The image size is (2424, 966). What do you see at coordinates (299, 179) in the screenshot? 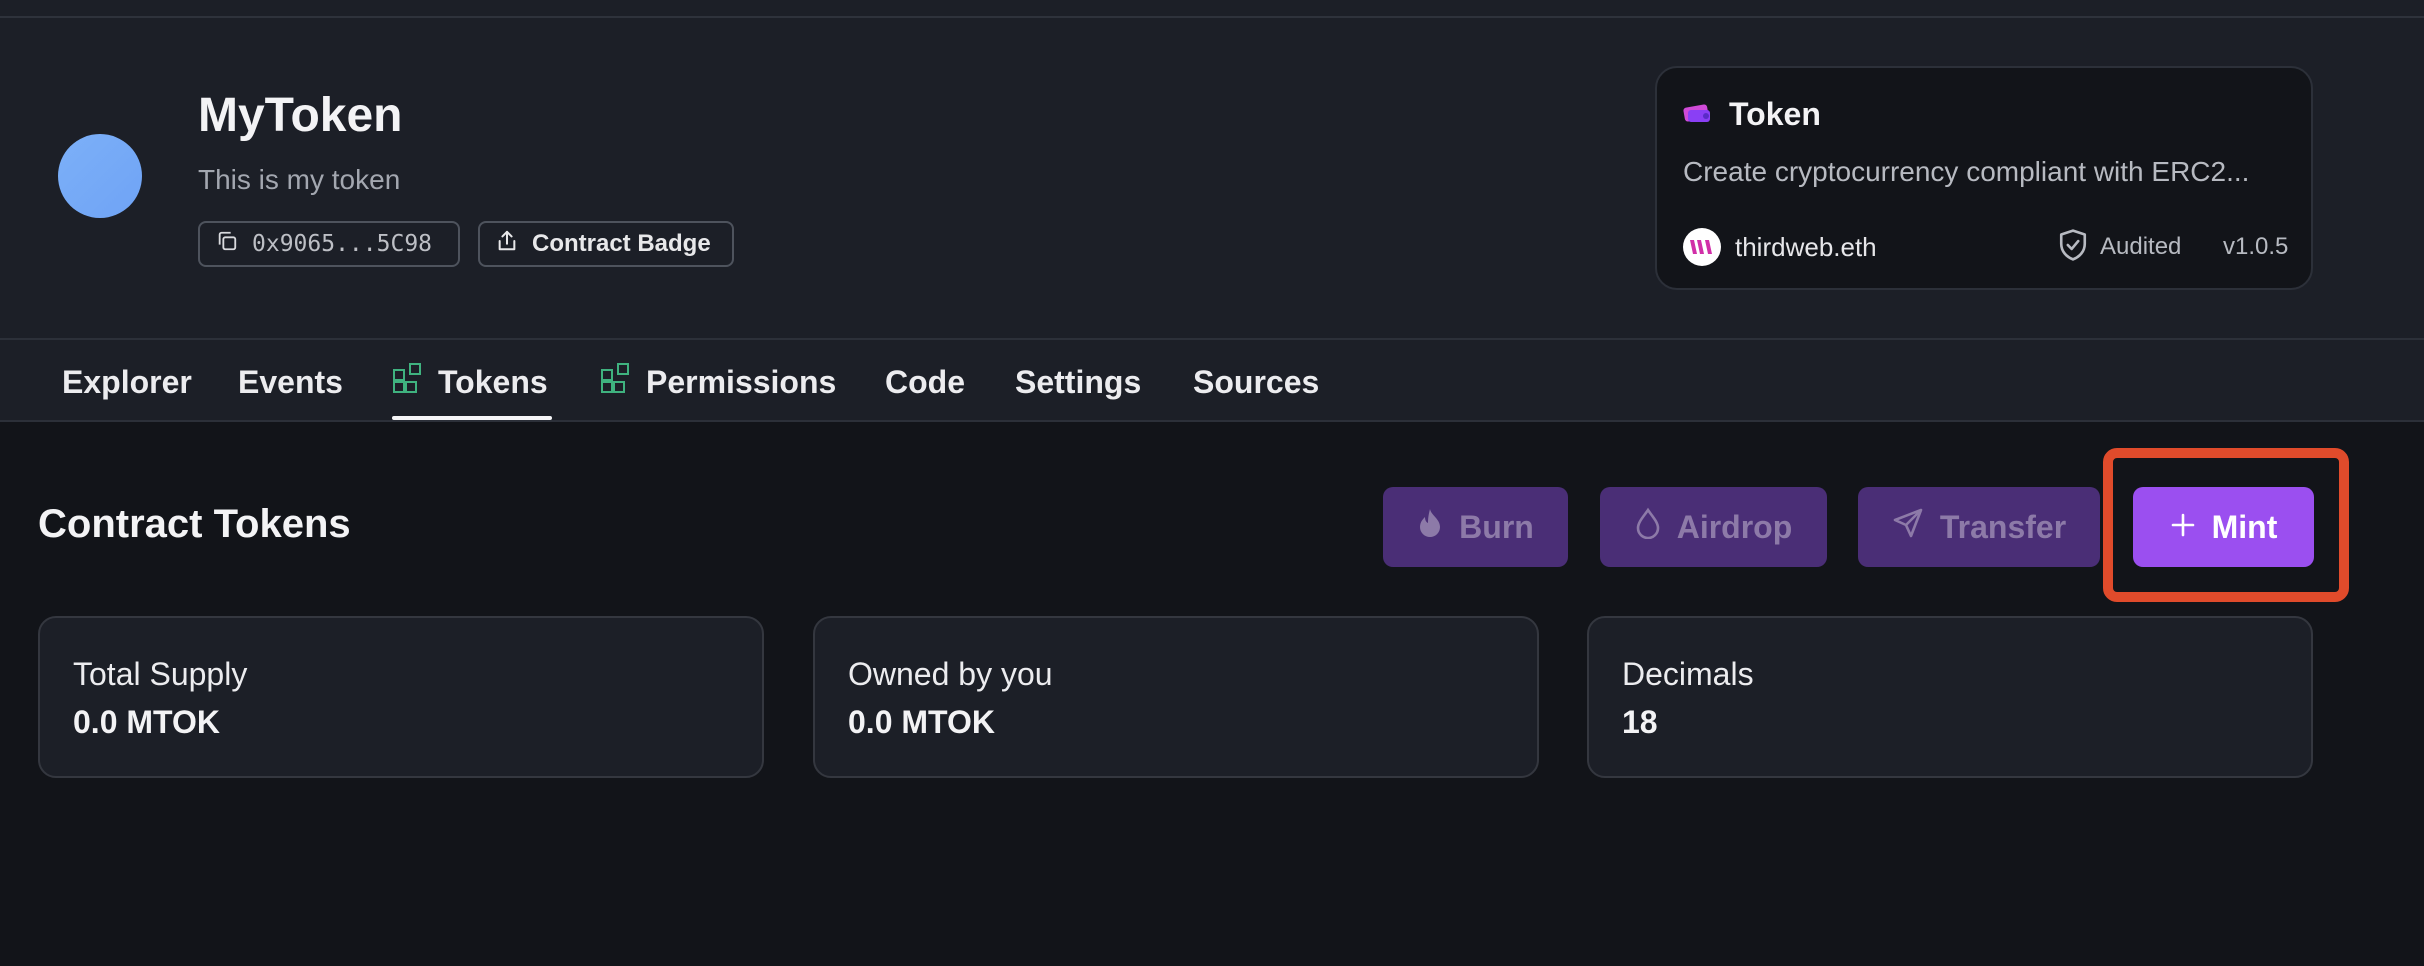
I see `contract-description: This is my token` at bounding box center [299, 179].